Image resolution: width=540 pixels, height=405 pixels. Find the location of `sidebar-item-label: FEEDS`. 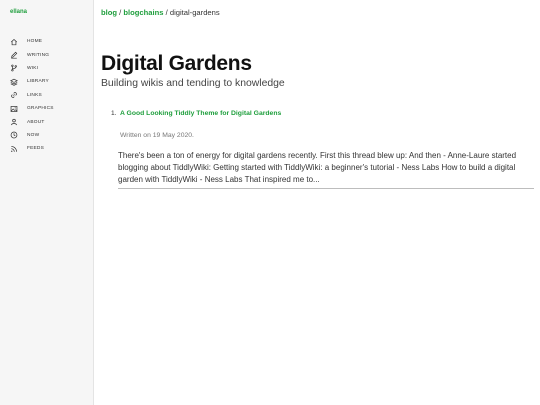

sidebar-item-label: FEEDS is located at coordinates (35, 149).